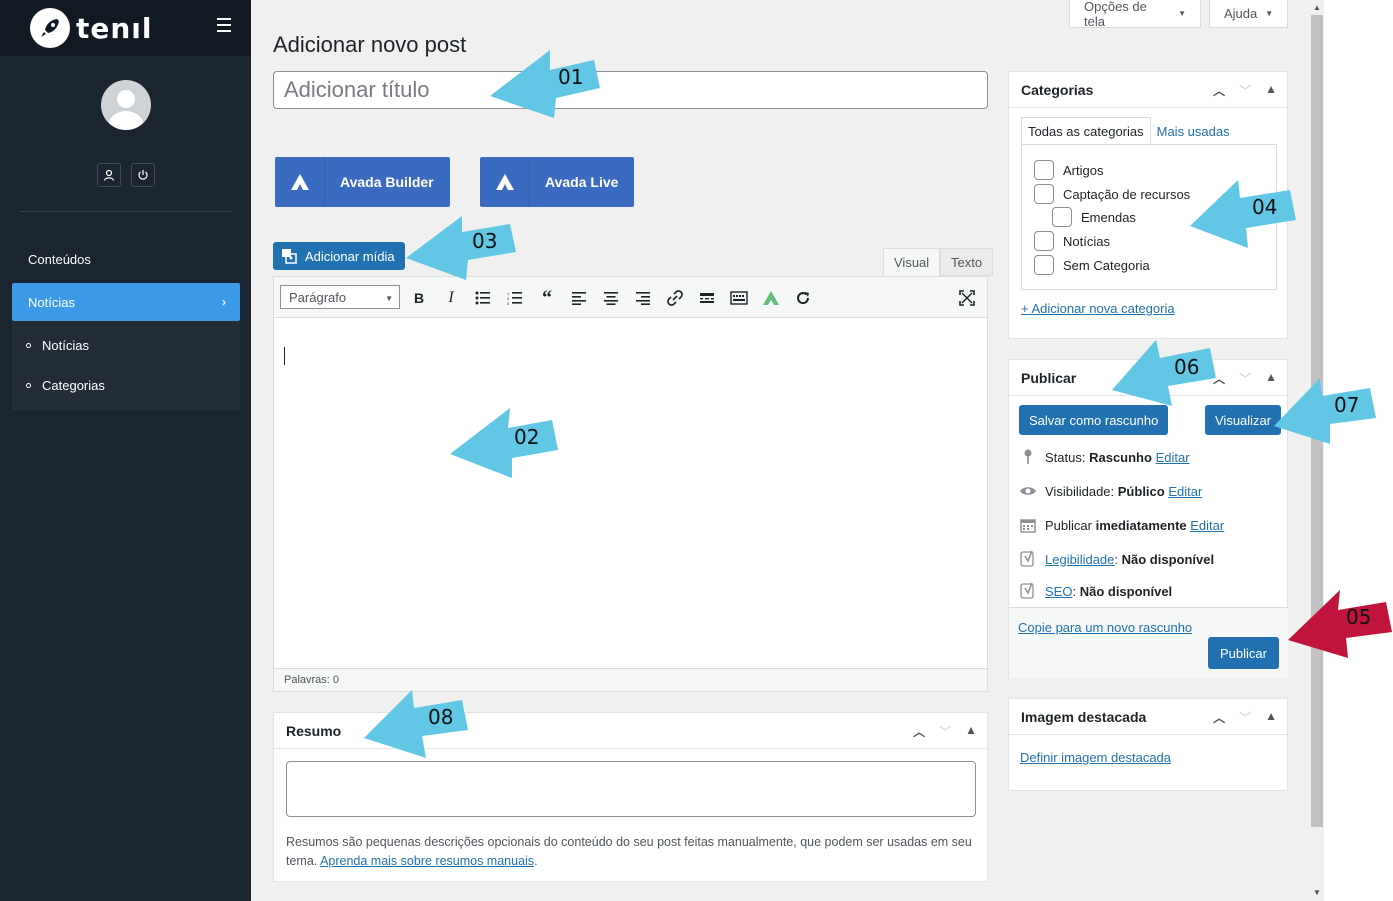  What do you see at coordinates (65, 385) in the screenshot?
I see `submenu-item-categorias: Categorias` at bounding box center [65, 385].